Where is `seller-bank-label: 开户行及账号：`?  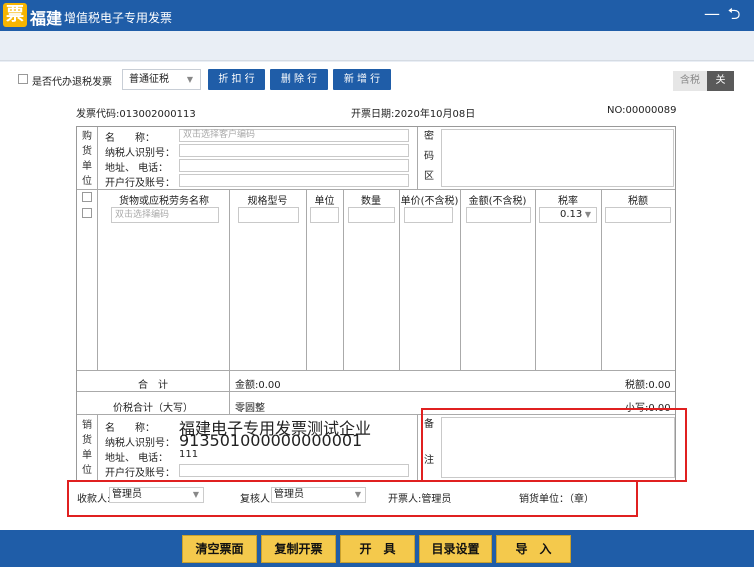
seller-bank-label: 开户行及账号： is located at coordinates (140, 473).